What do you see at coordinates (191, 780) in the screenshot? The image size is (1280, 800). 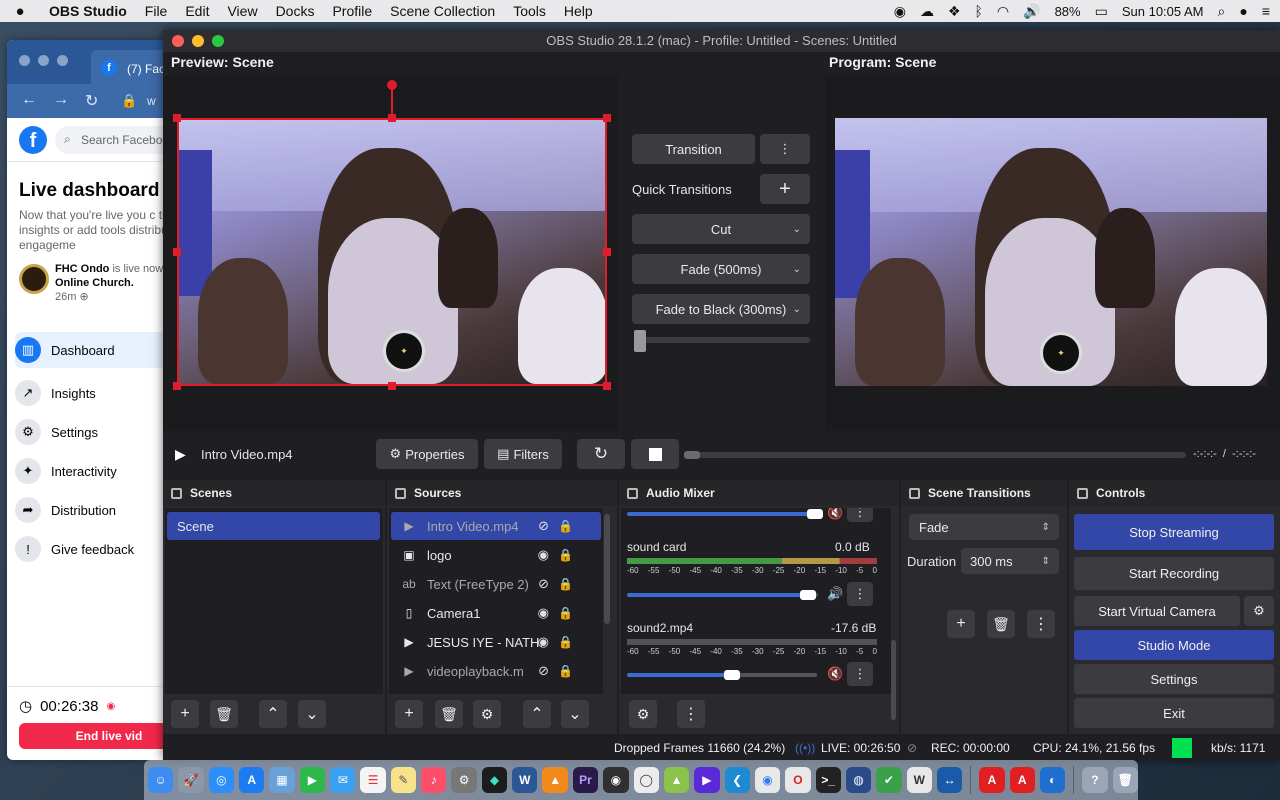 I see `launchpad-icon: 🚀` at bounding box center [191, 780].